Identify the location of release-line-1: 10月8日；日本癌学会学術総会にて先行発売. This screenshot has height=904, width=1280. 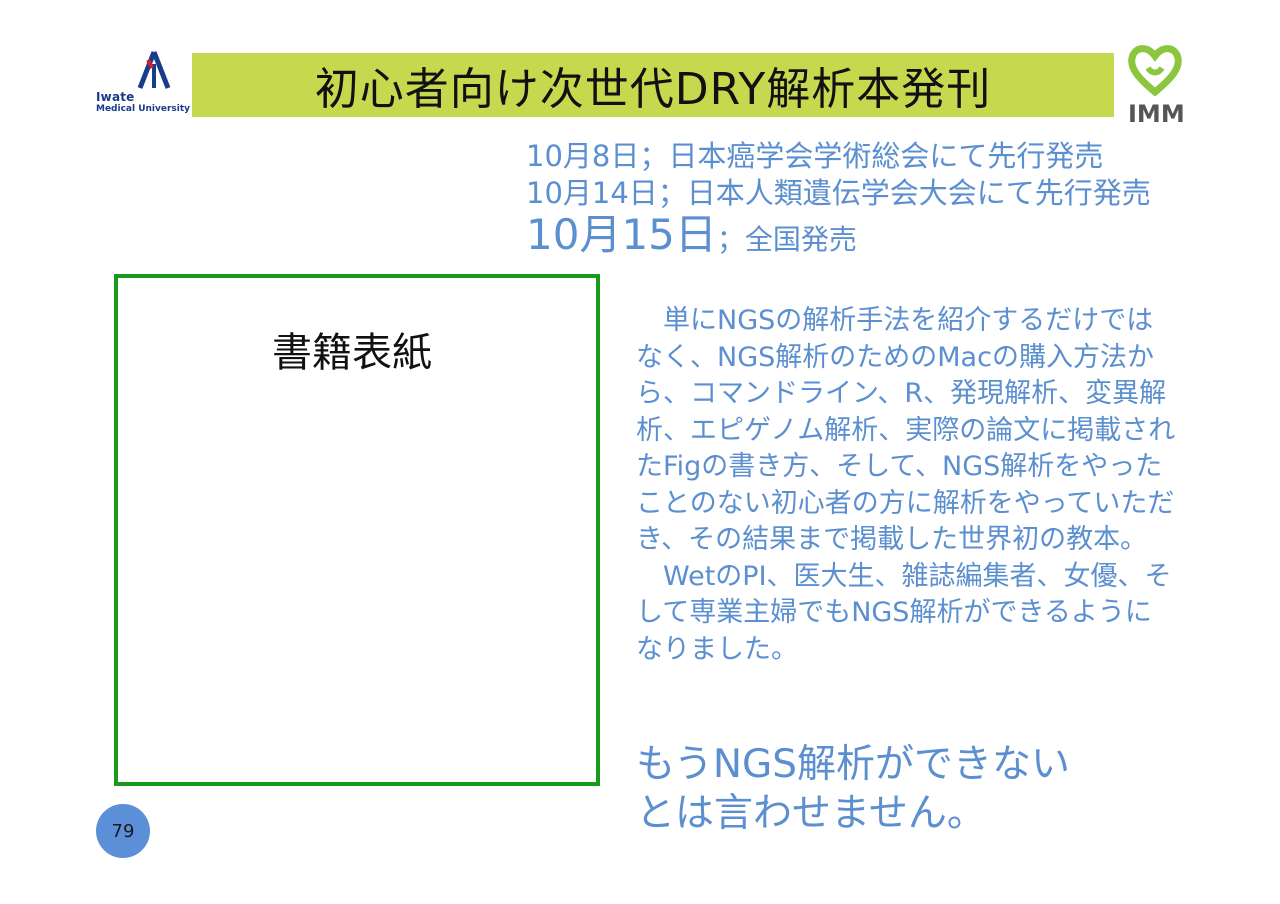
(815, 156).